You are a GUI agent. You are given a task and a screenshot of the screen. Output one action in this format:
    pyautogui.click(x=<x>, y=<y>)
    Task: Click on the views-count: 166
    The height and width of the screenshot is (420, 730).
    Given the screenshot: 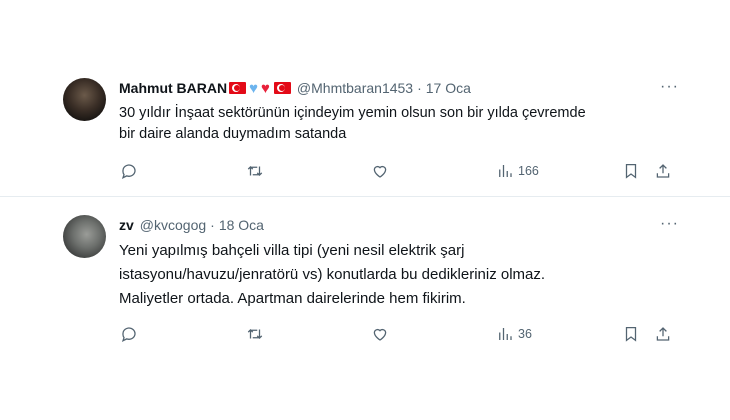 What is the action you would take?
    pyautogui.click(x=528, y=171)
    